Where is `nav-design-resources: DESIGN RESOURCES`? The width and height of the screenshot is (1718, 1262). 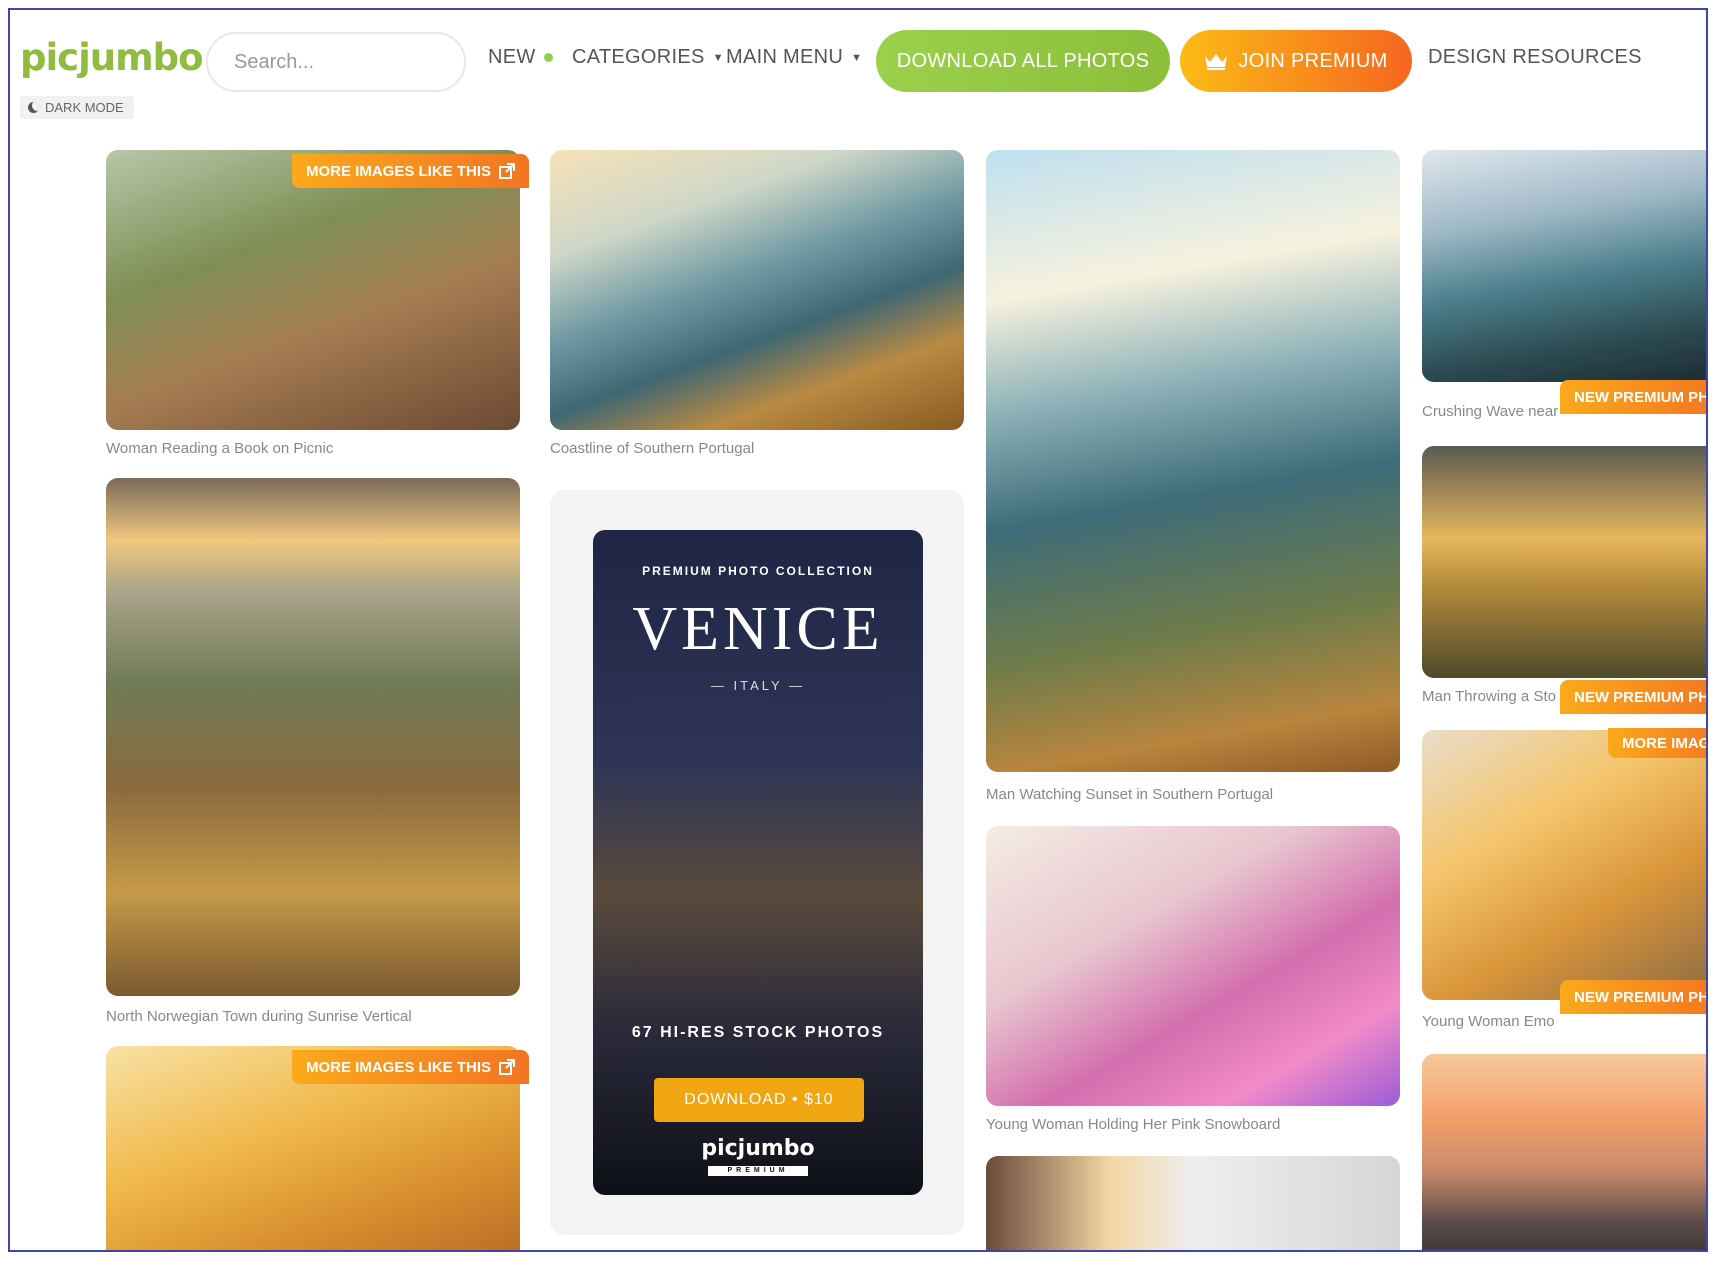 nav-design-resources: DESIGN RESOURCES is located at coordinates (1535, 57).